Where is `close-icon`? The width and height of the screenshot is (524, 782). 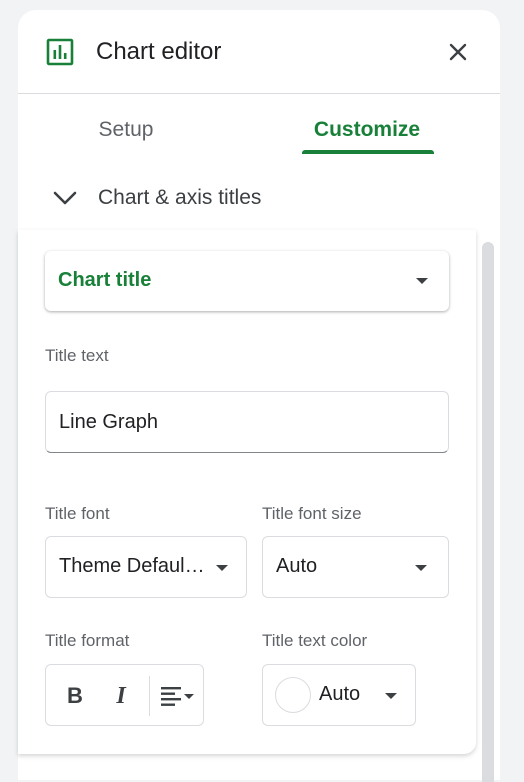 close-icon is located at coordinates (458, 52).